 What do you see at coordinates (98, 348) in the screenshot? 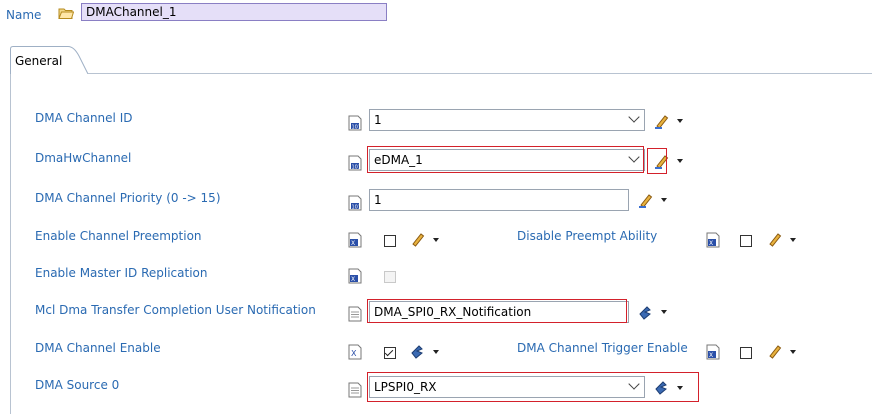
I see `dma-channel-enable-label: DMA Channel Enable` at bounding box center [98, 348].